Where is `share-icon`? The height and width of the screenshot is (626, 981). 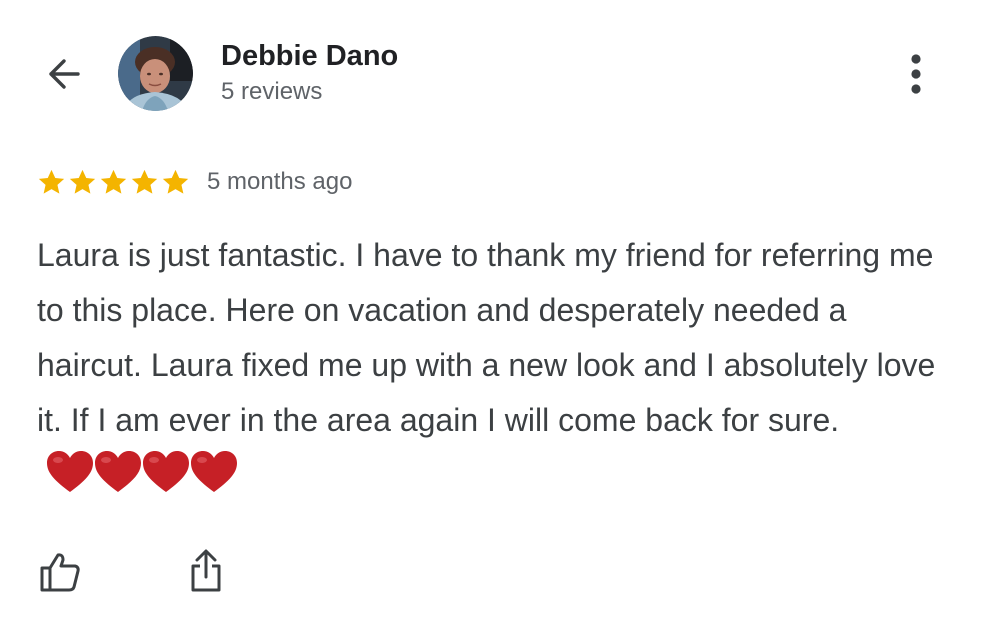
share-icon is located at coordinates (206, 570).